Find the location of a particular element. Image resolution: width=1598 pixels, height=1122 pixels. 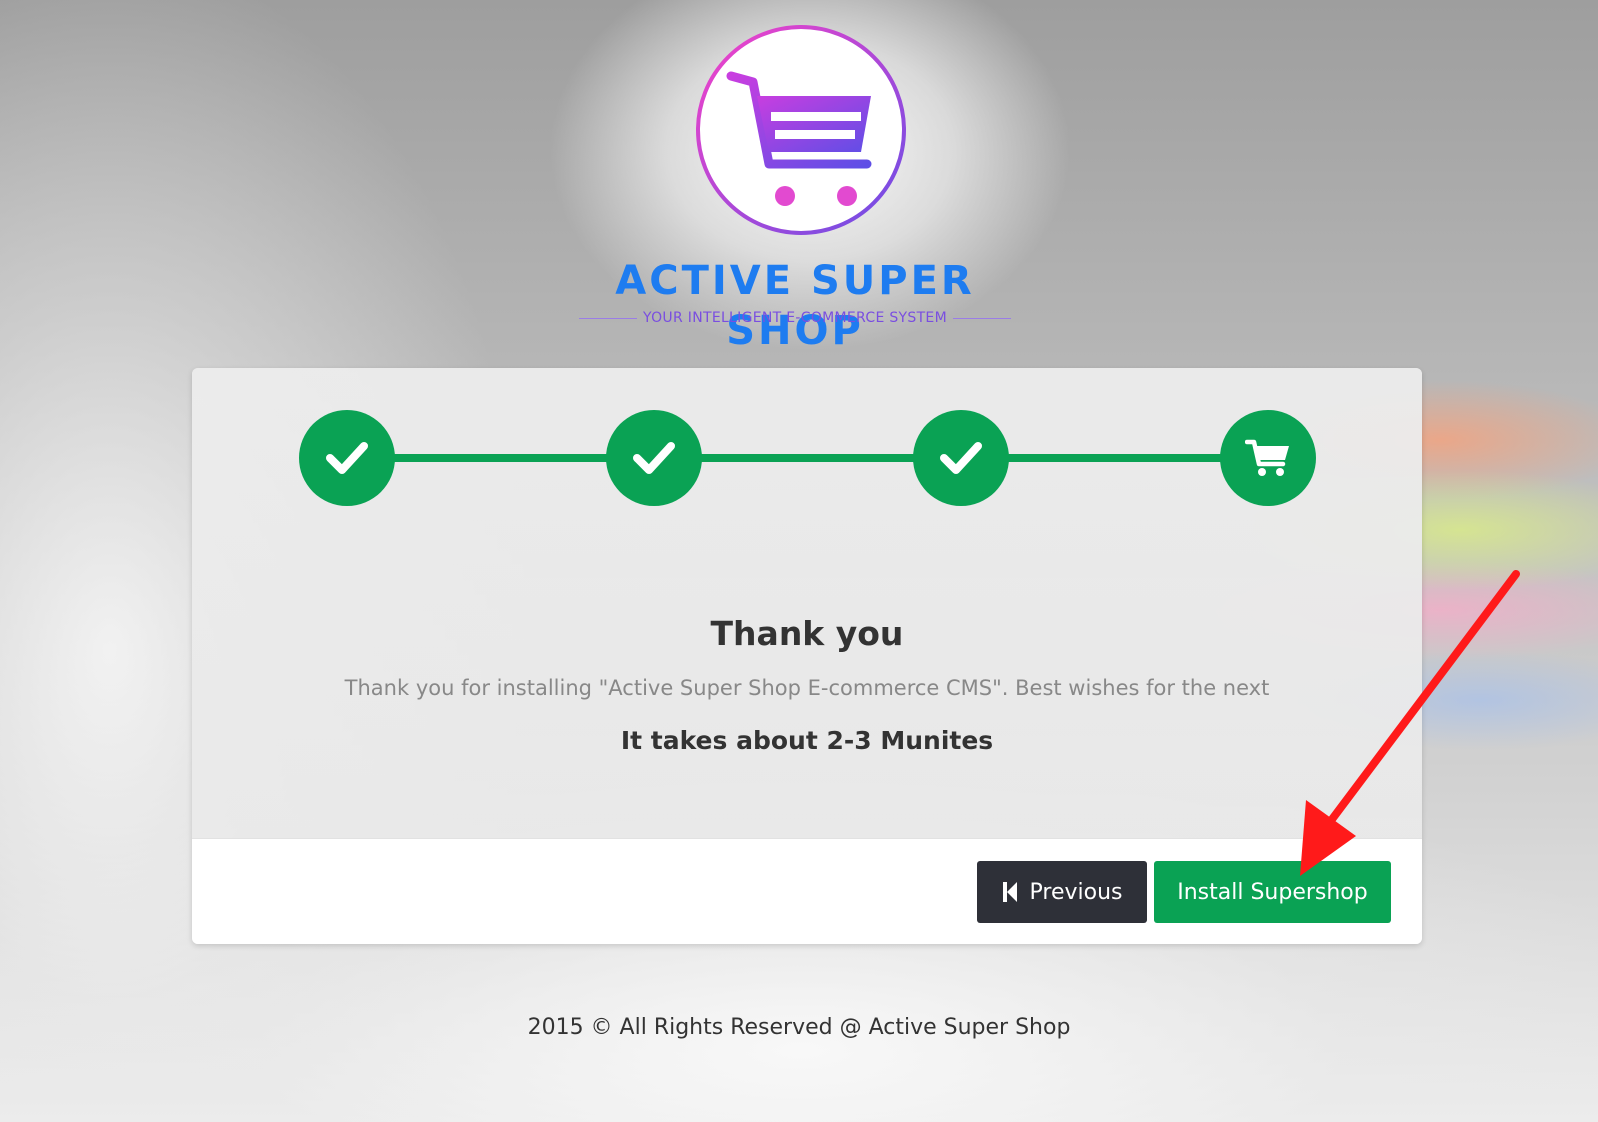

install-supershop-button-label: Install Supershop is located at coordinates (1272, 892).